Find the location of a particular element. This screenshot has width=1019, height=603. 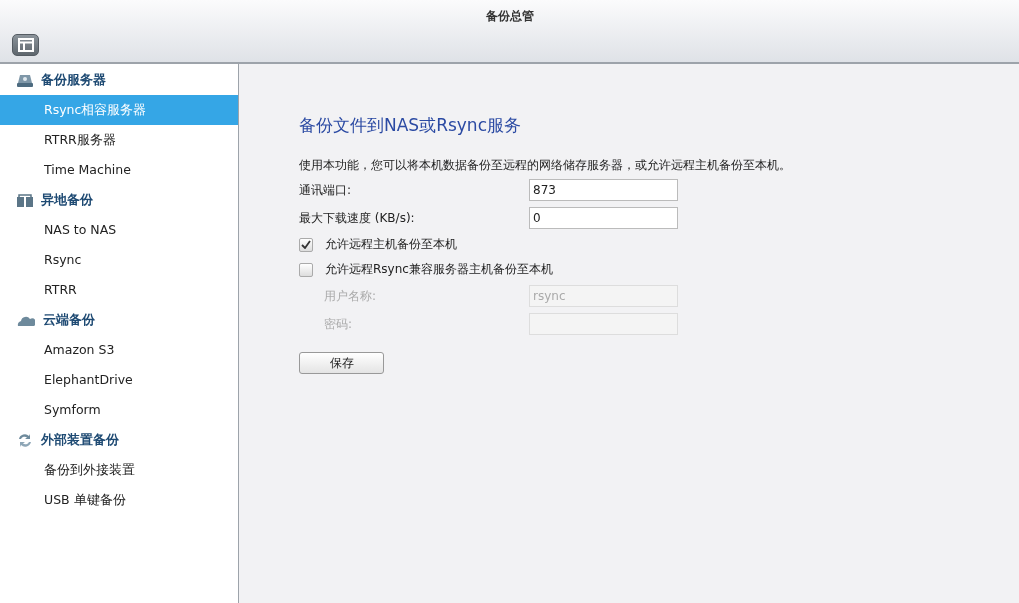

panel-toggle-button is located at coordinates (25, 45).